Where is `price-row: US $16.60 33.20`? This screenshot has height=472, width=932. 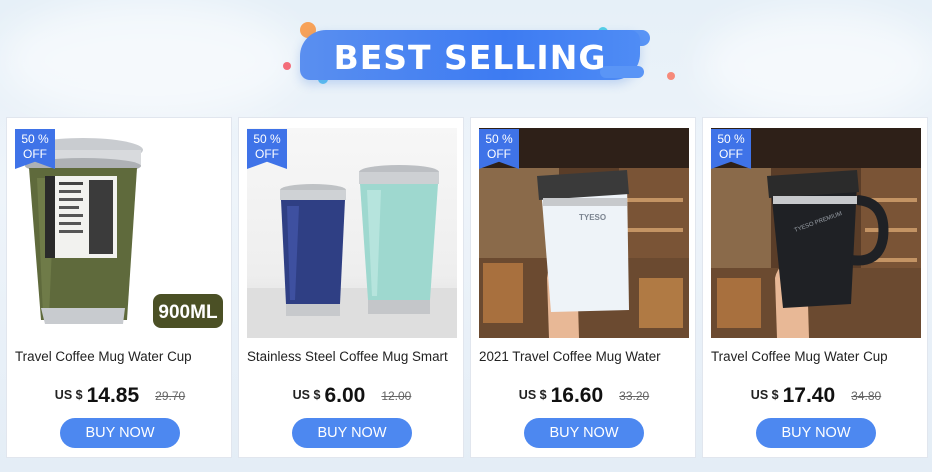 price-row: US $16.60 33.20 is located at coordinates (584, 396).